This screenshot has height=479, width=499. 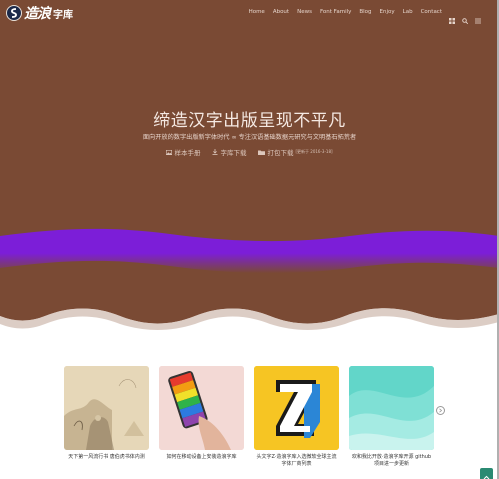 I want to click on nav-about: About, so click(x=281, y=12).